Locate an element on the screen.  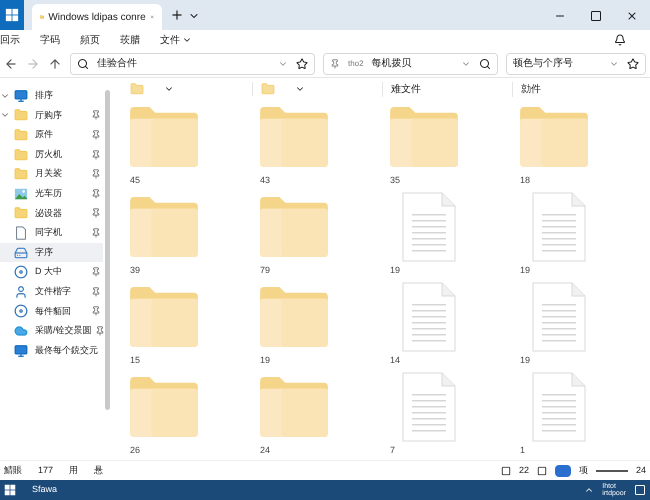
sidebar-label: D 大中 is located at coordinates (48, 271).